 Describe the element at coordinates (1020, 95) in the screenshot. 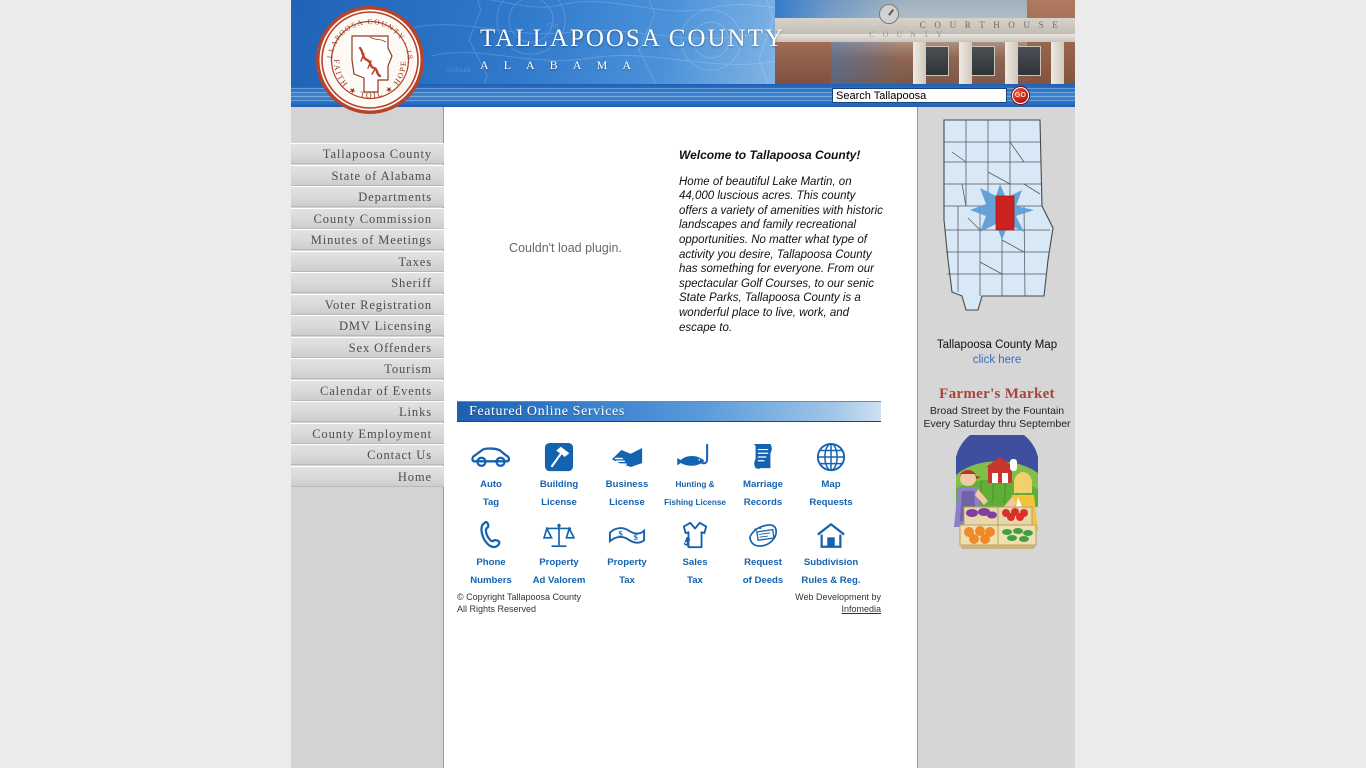

I see `search-go-button: GO` at that location.